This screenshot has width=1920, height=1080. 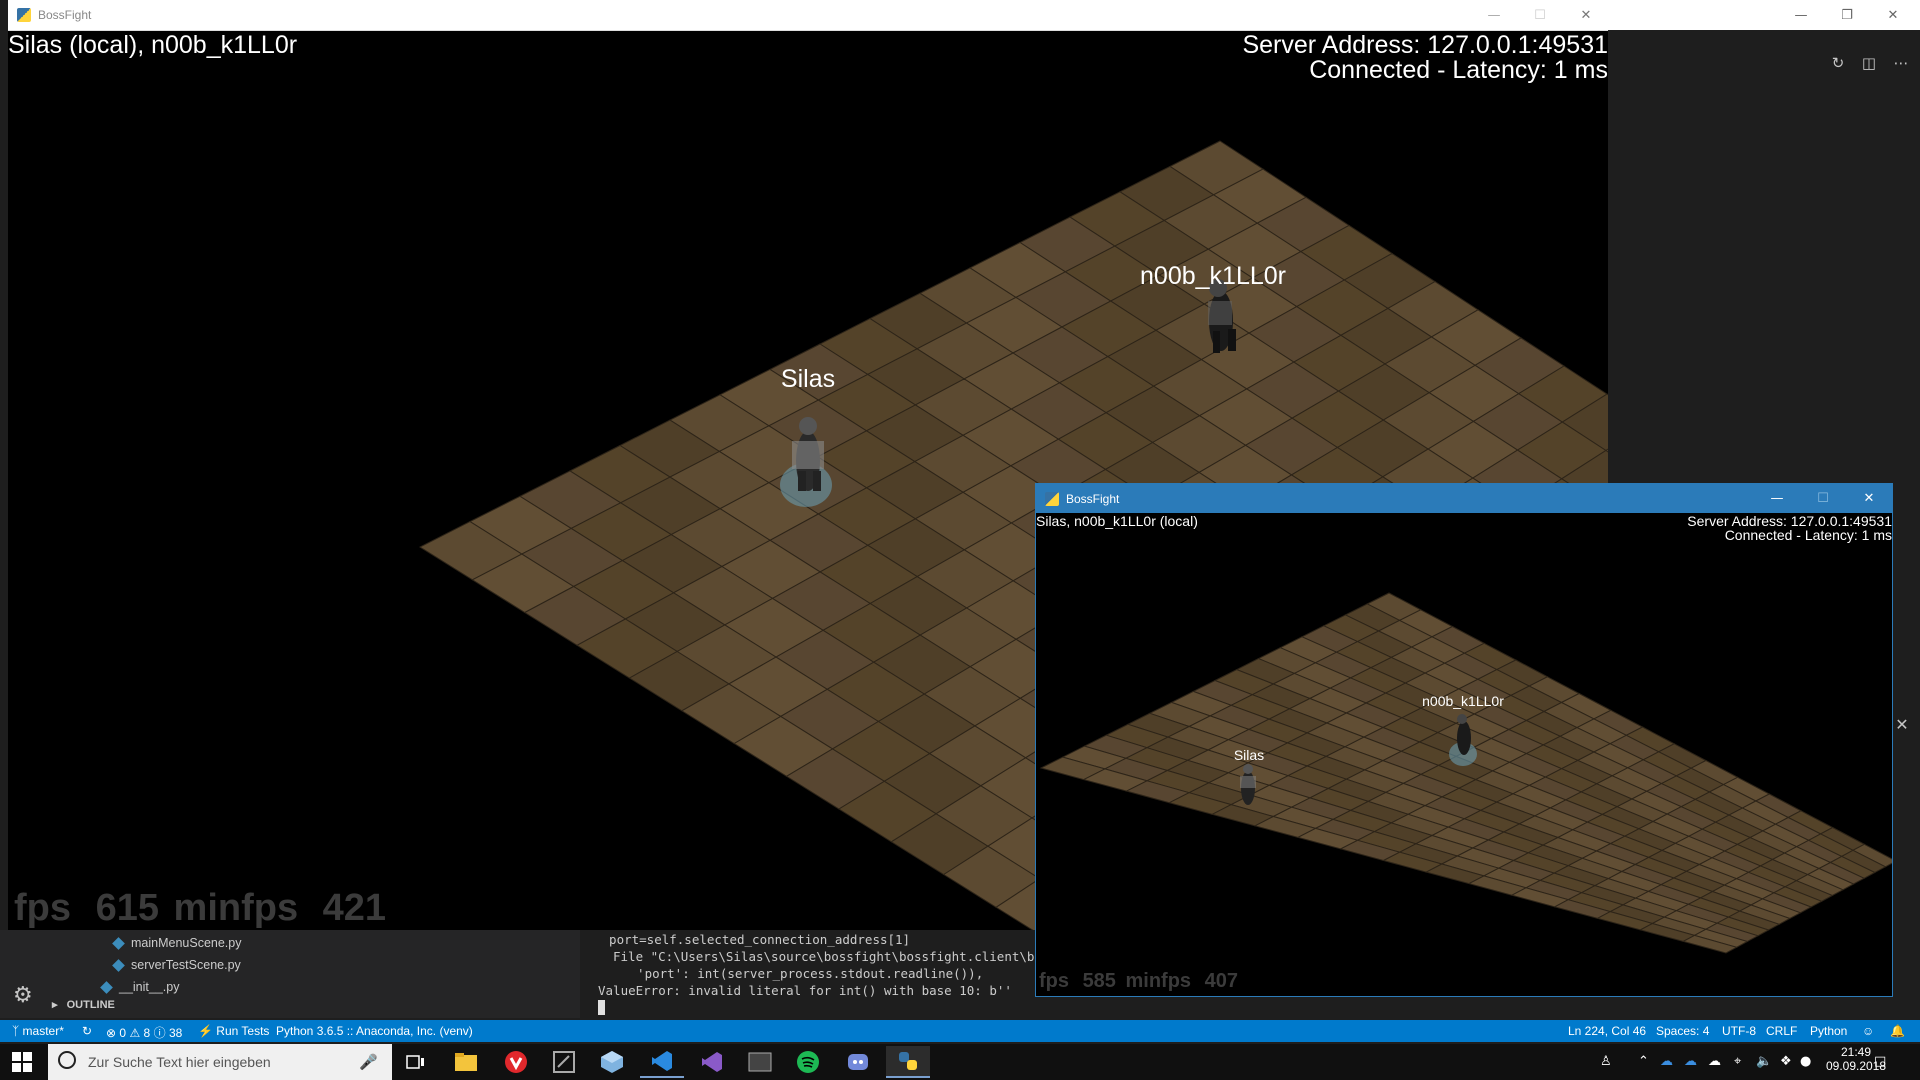 What do you see at coordinates (1737, 1061) in the screenshot?
I see `wifi-icon: ⌖` at bounding box center [1737, 1061].